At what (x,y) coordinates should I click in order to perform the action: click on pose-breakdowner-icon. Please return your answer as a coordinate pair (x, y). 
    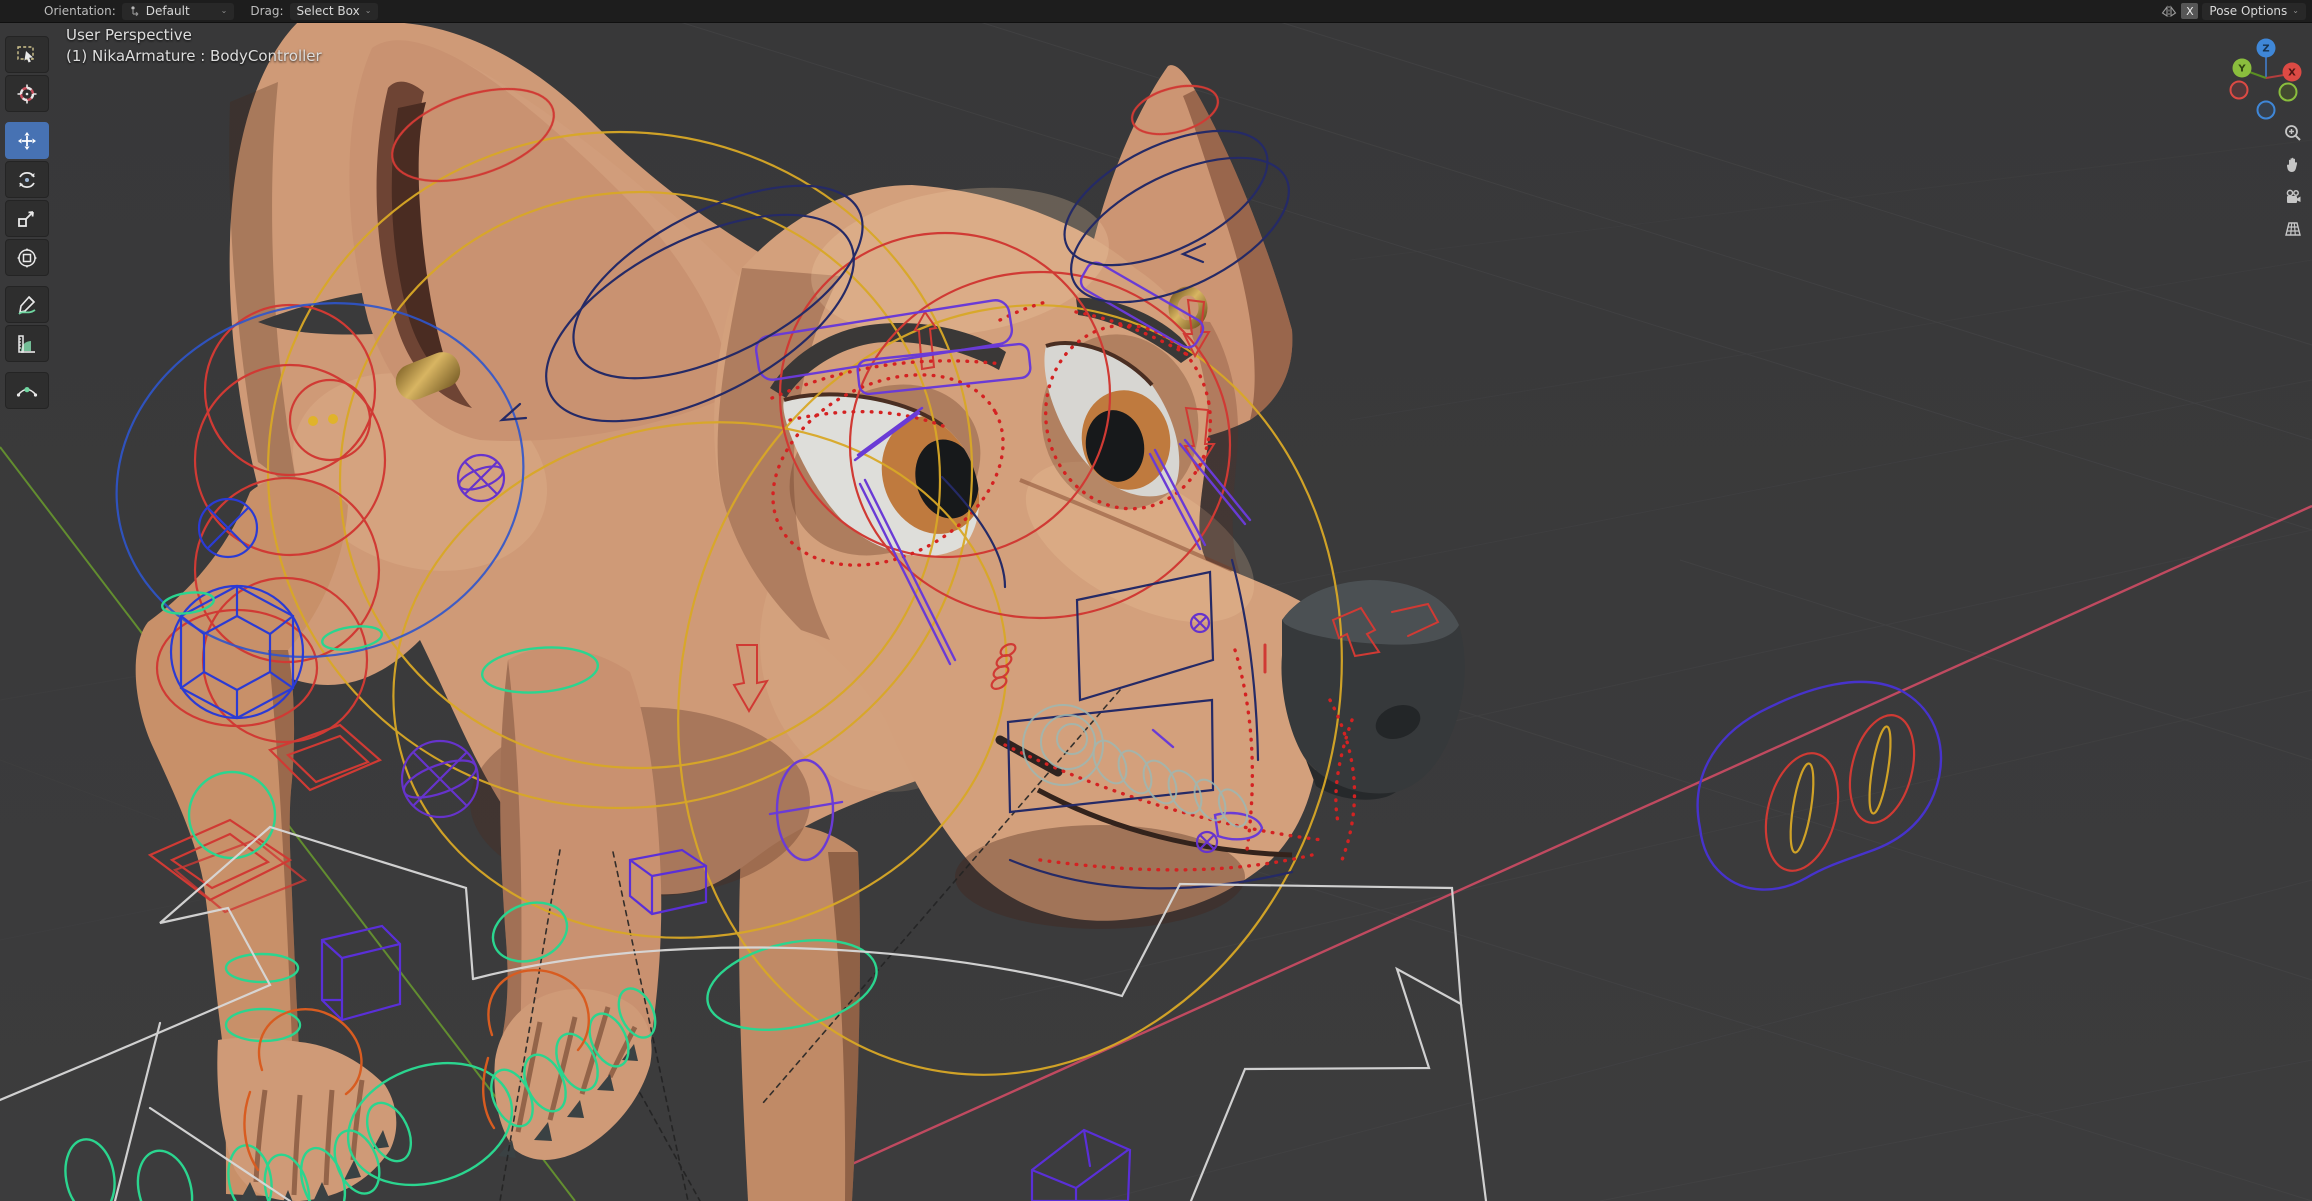
    Looking at the image, I should click on (27, 391).